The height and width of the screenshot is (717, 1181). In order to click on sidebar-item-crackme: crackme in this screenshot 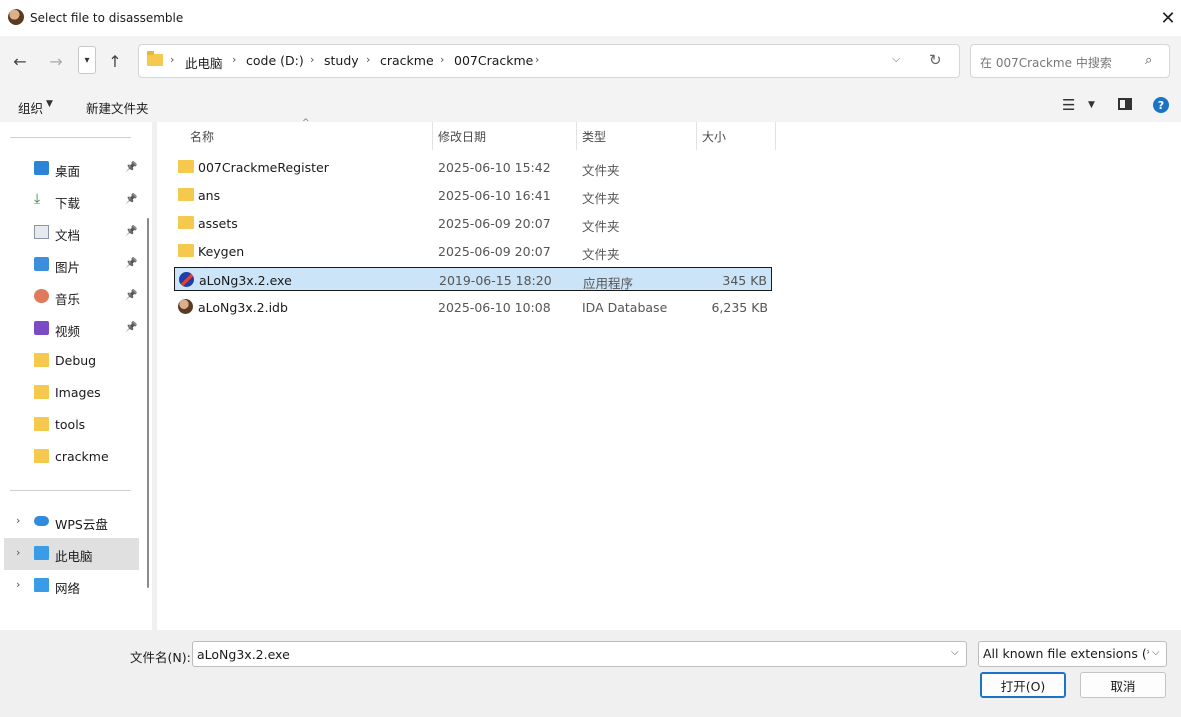, I will do `click(70, 457)`.